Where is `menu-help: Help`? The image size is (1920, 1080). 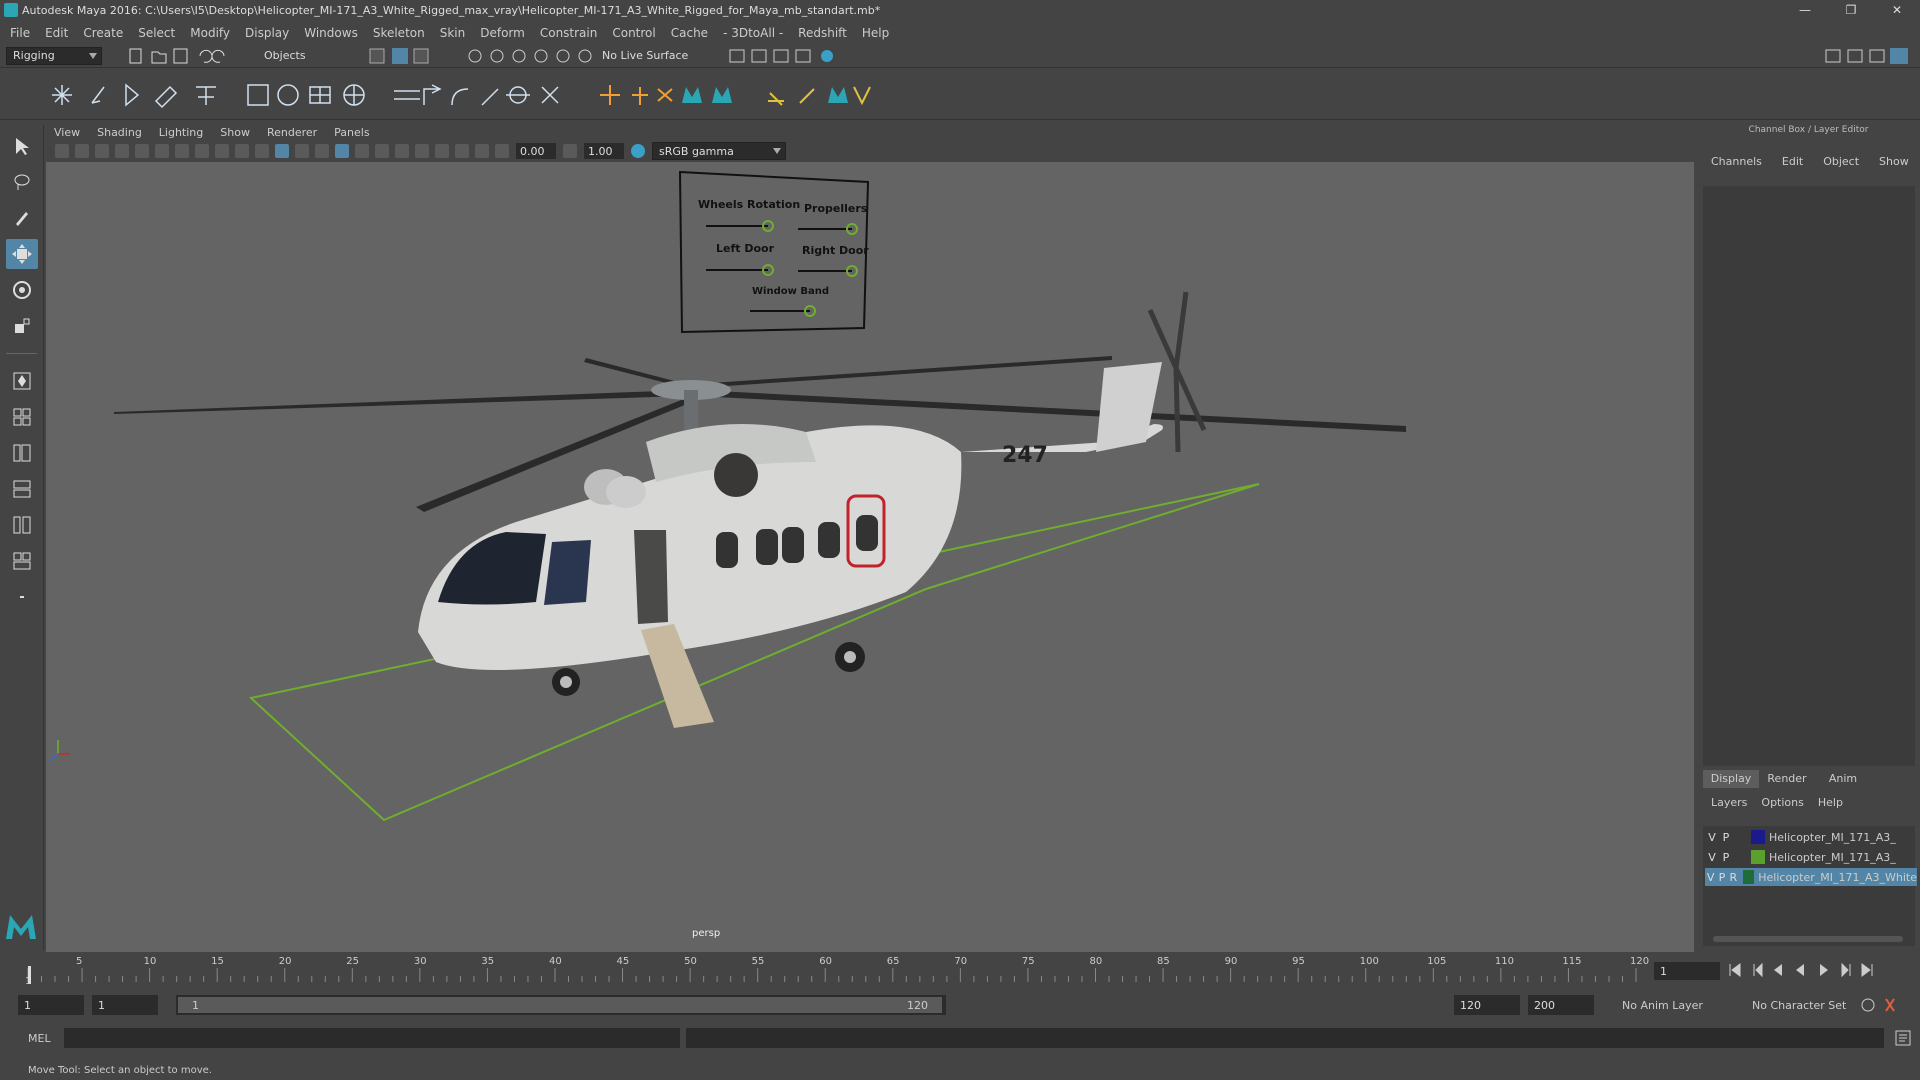 menu-help: Help is located at coordinates (875, 33).